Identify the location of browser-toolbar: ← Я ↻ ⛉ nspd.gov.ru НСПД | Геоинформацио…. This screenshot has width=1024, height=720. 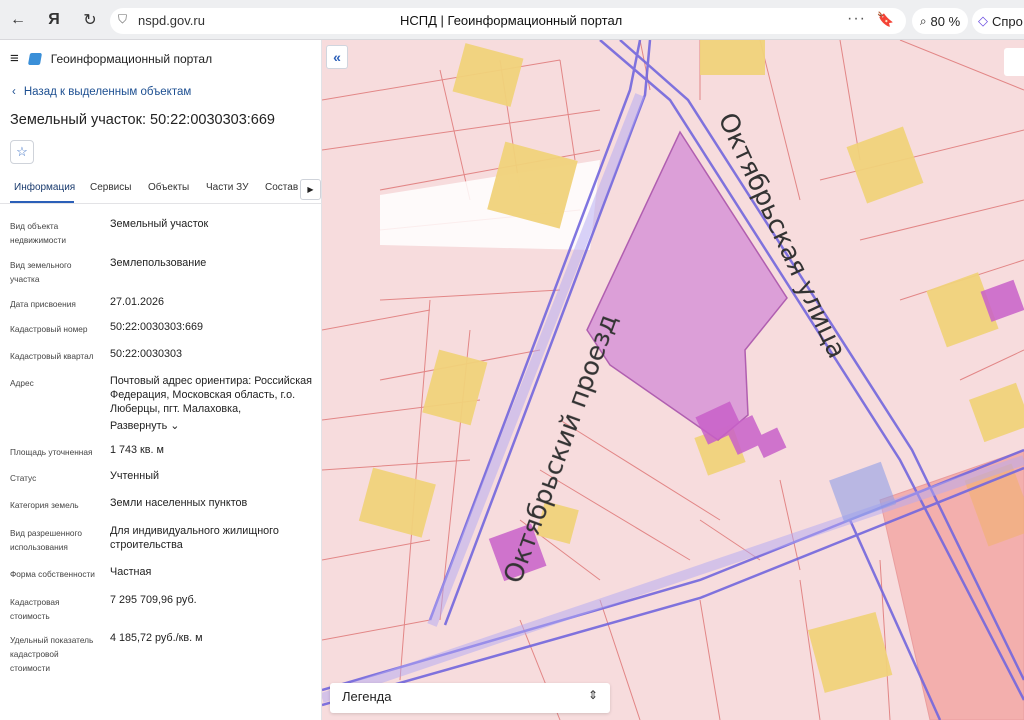
(512, 20).